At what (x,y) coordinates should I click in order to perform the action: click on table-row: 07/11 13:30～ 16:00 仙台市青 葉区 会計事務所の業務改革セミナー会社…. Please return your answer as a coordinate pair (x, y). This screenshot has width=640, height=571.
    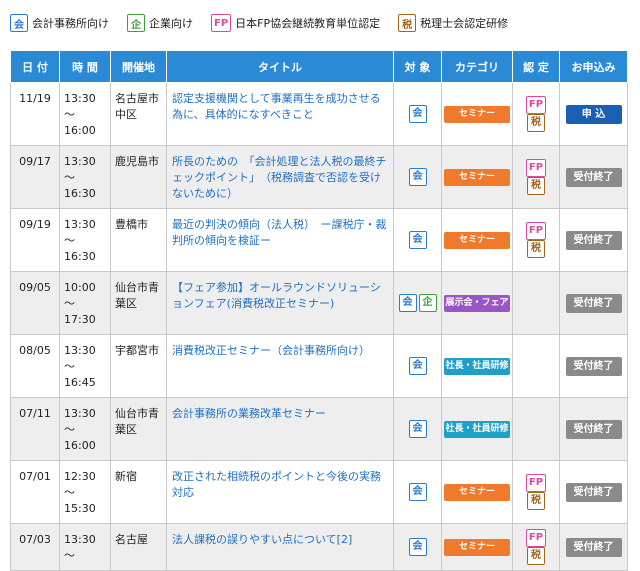
    Looking at the image, I should click on (319, 429).